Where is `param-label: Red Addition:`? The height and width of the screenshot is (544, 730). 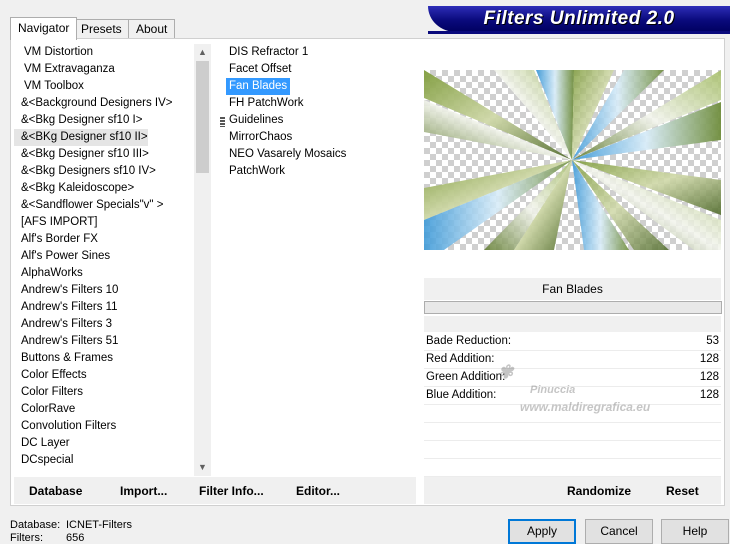 param-label: Red Addition: is located at coordinates (460, 359).